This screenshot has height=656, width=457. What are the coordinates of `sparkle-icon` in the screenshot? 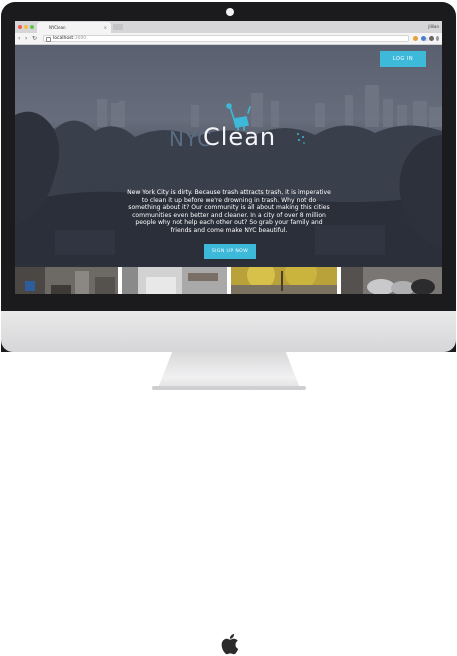 It's located at (301, 138).